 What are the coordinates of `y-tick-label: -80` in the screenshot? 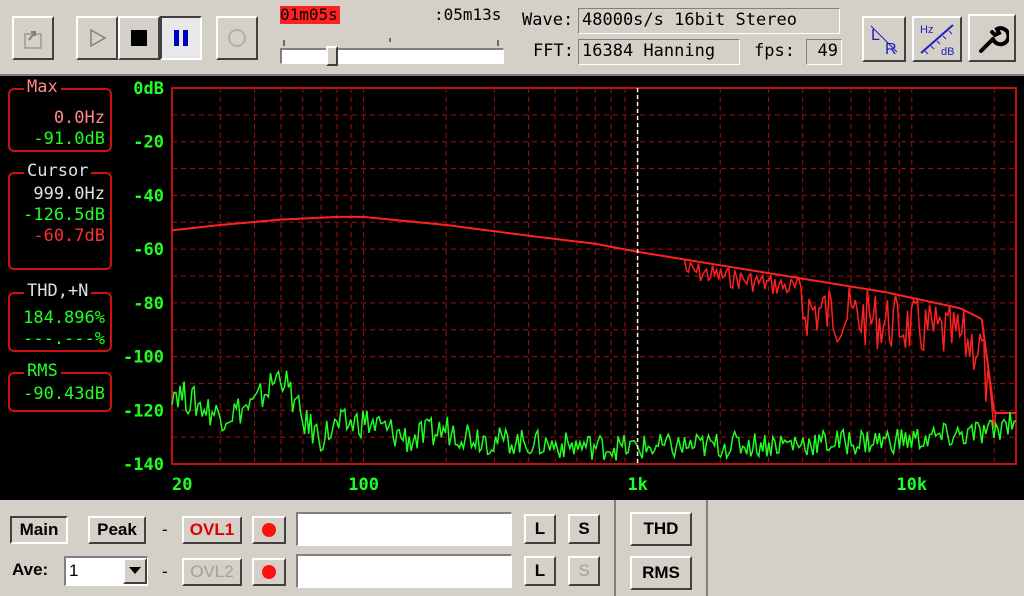 It's located at (148, 304).